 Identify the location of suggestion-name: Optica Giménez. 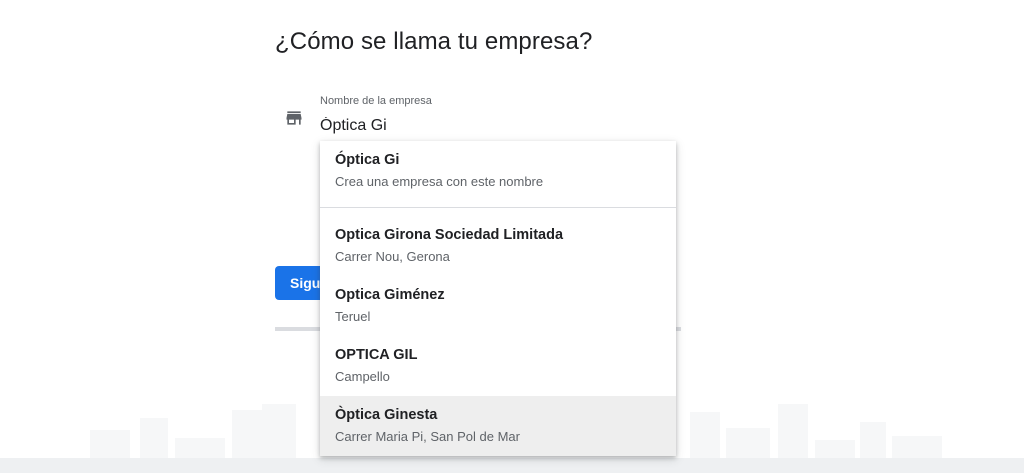
(390, 295).